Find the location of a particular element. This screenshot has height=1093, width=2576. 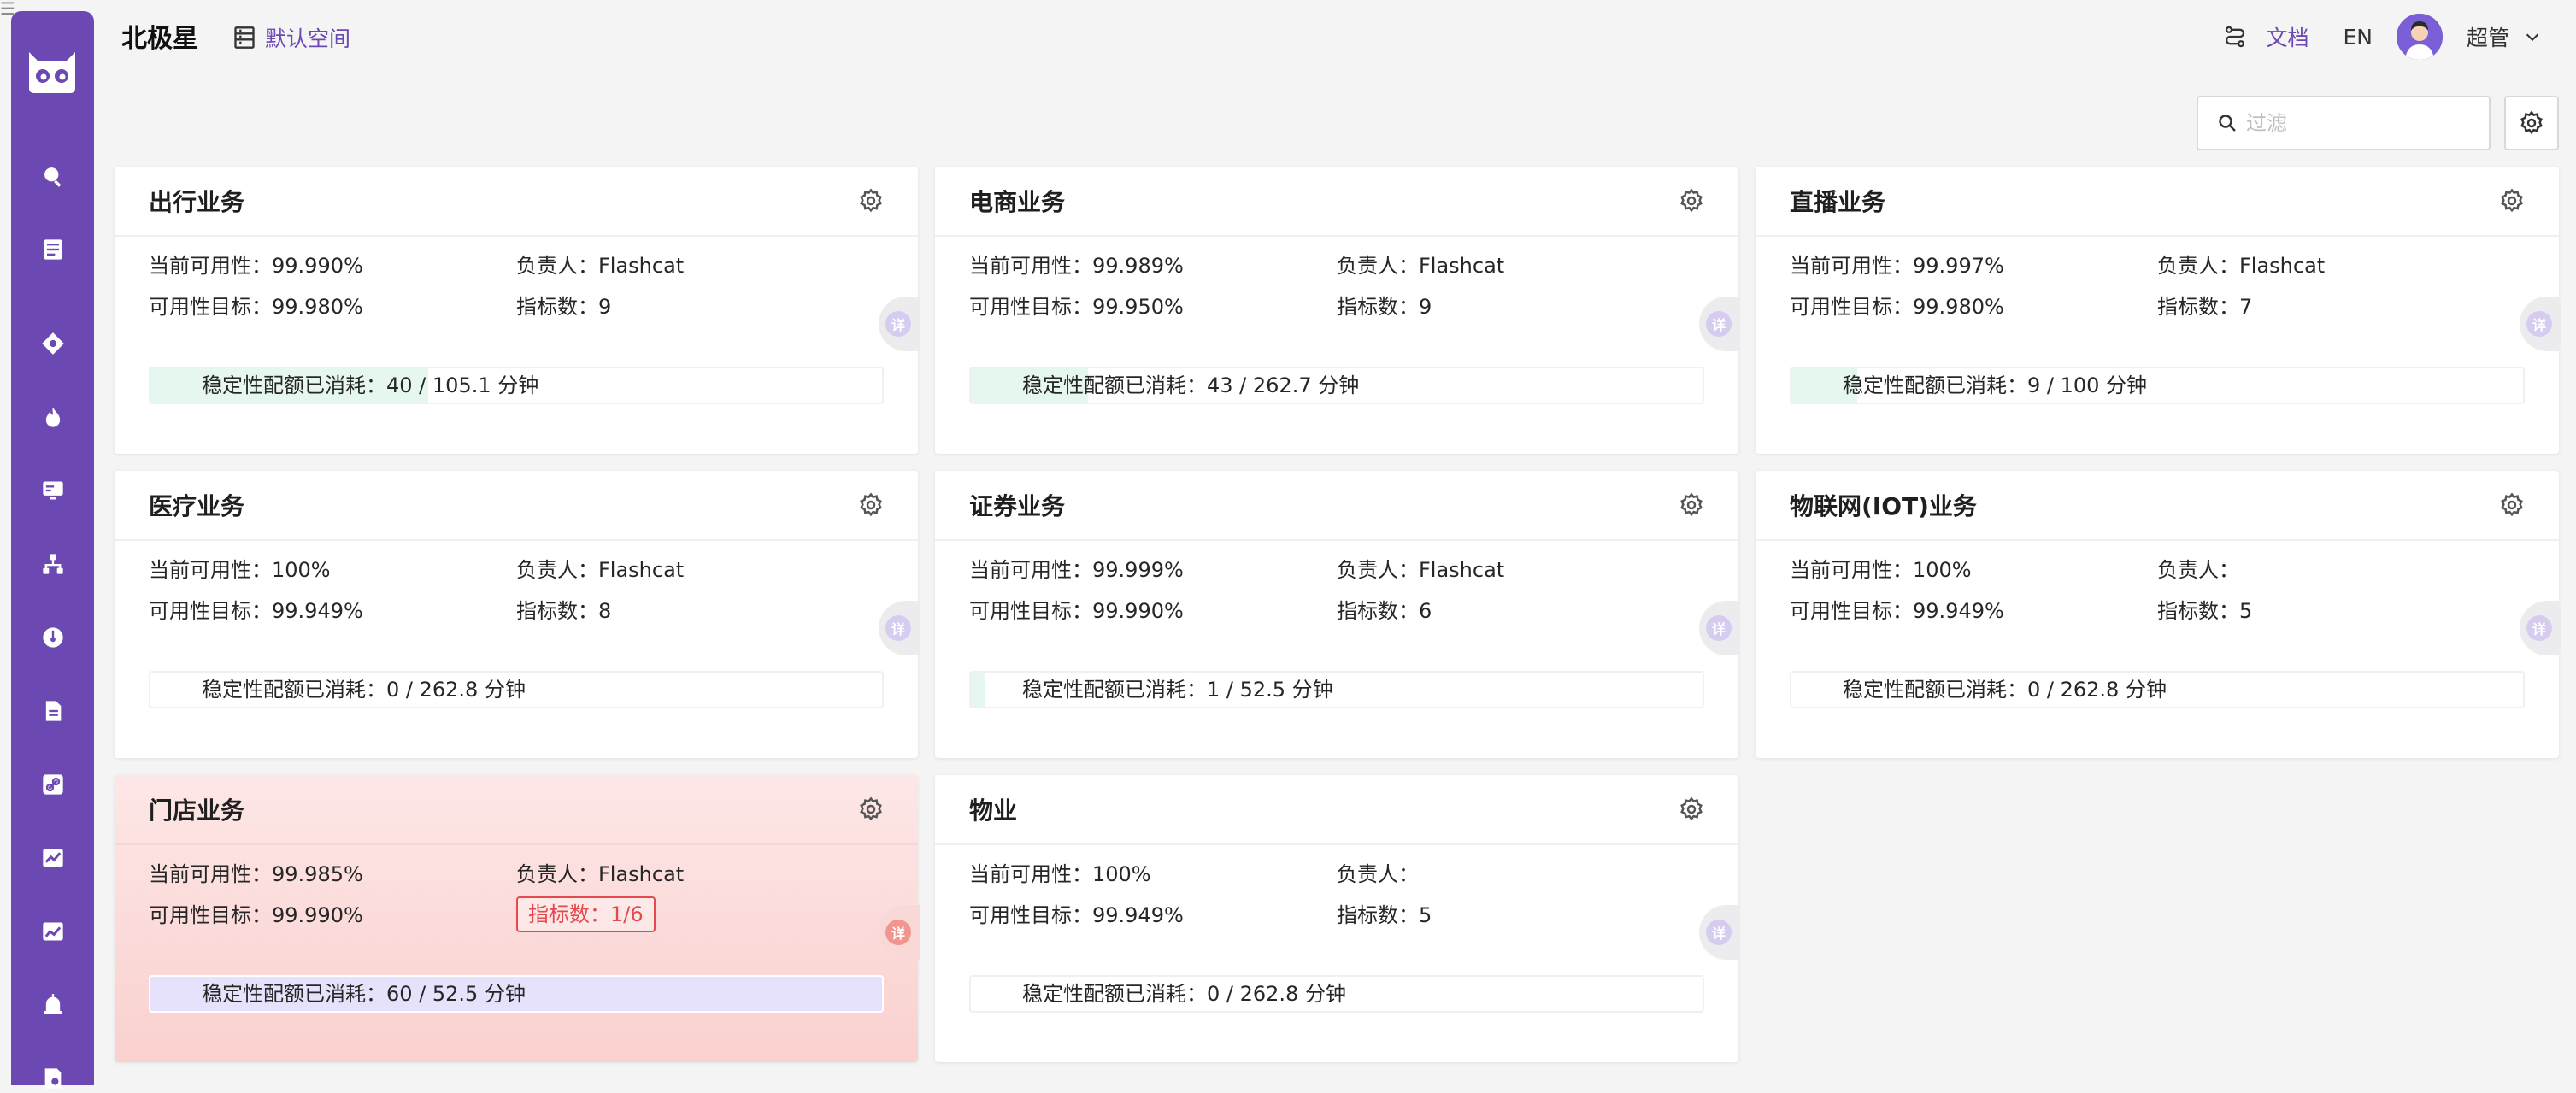

availability-target: 可用性目标：99.990% is located at coordinates (332, 915).